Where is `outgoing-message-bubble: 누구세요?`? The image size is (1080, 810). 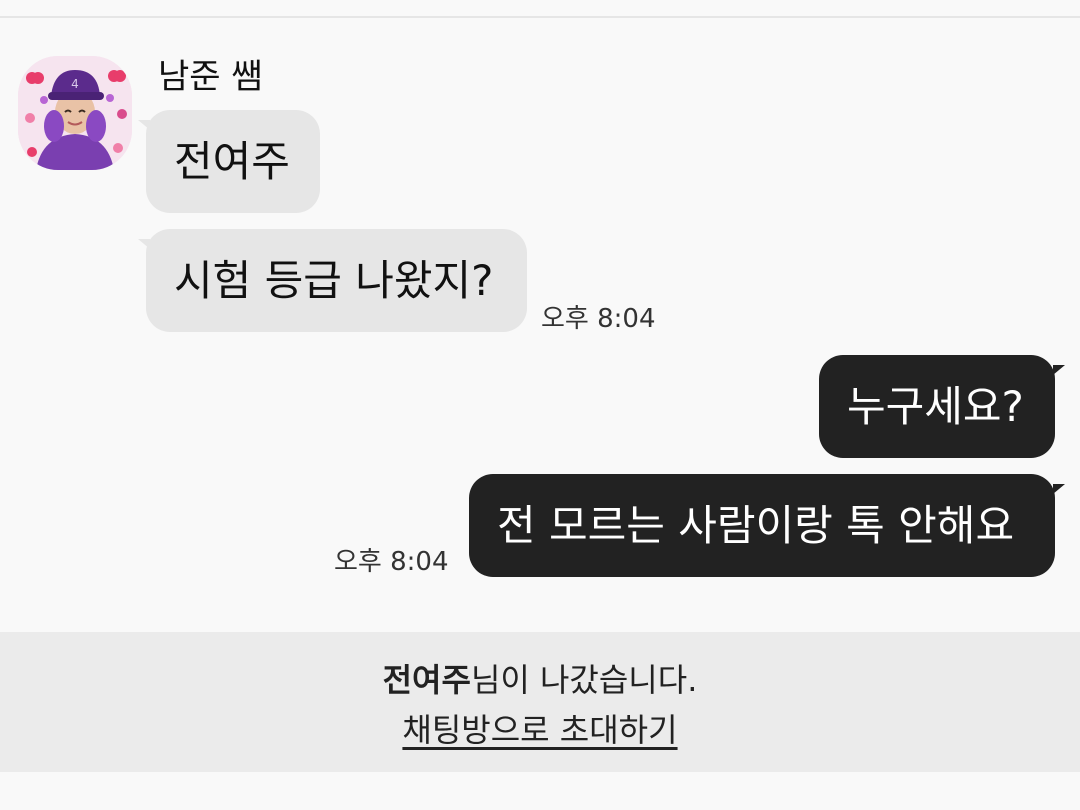 outgoing-message-bubble: 누구세요? is located at coordinates (937, 406).